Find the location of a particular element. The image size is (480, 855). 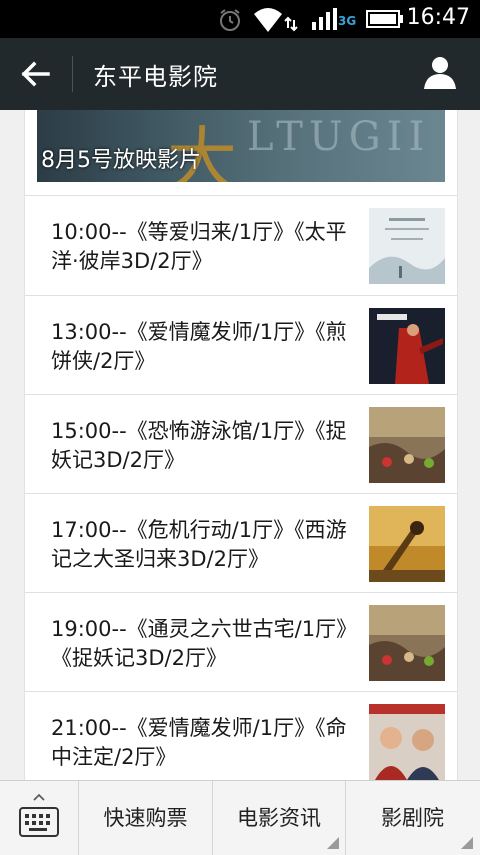

list-item: 21:00--《爱情魔发师/1厅》《命中注定/2厅》 is located at coordinates (241, 736).